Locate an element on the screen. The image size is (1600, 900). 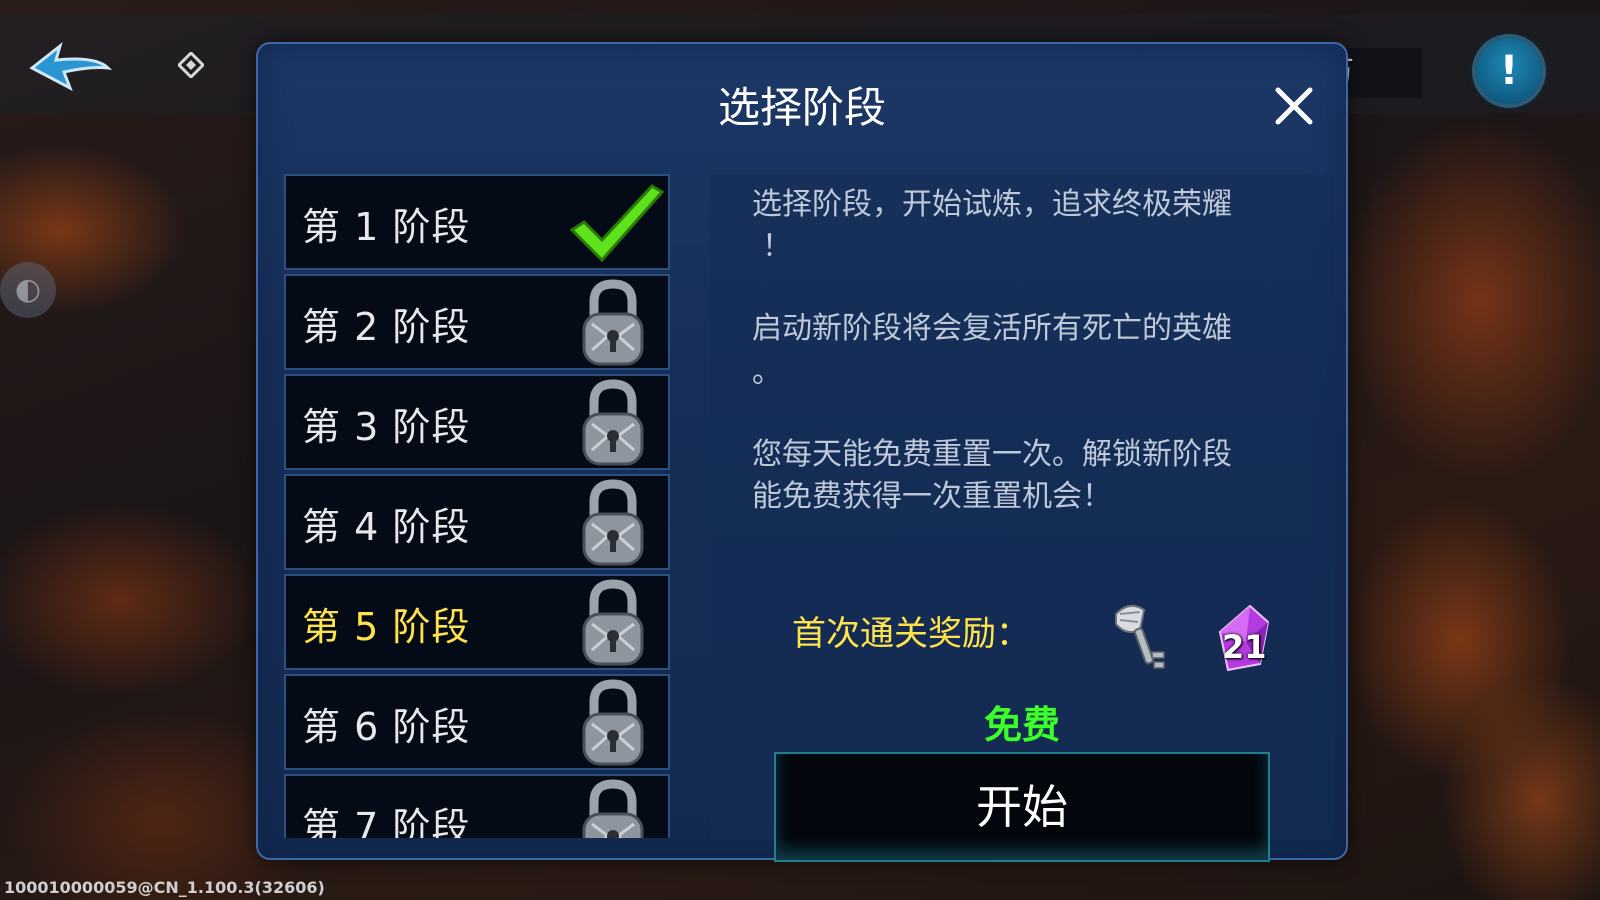
cost-label: 免费 is located at coordinates (1021, 725).